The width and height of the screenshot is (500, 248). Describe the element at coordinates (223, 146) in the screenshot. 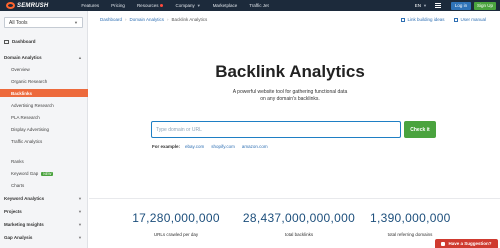

I see `example-link-shopify: shopify.com` at that location.